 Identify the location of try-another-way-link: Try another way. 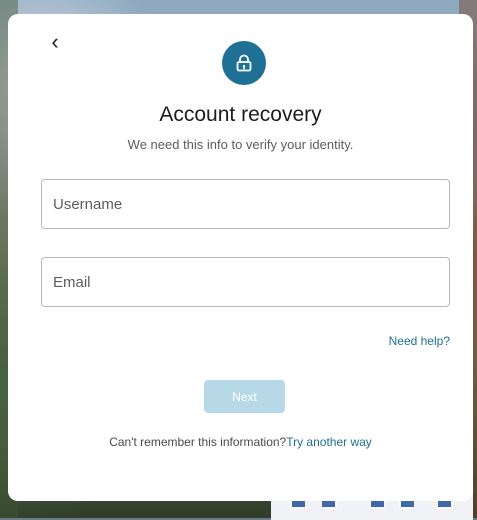
(329, 442).